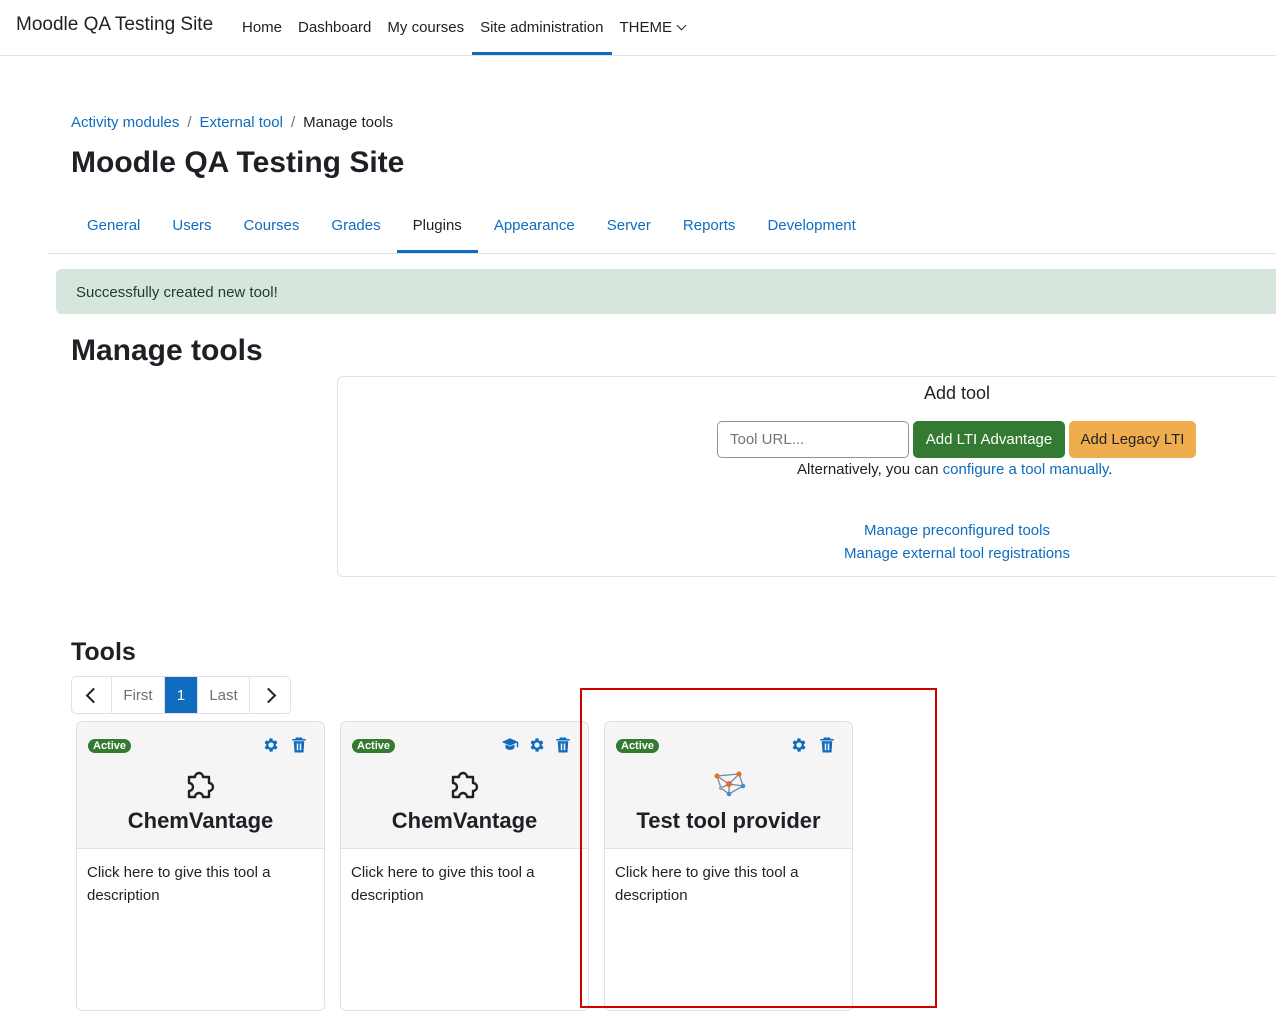 Image resolution: width=1276 pixels, height=1011 pixels. I want to click on pagination-next, so click(270, 695).